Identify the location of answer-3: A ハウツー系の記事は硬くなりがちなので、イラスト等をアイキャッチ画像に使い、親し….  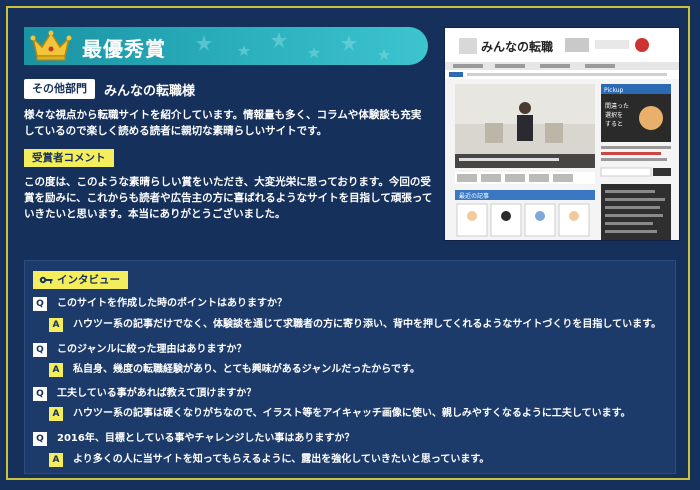
(340, 414).